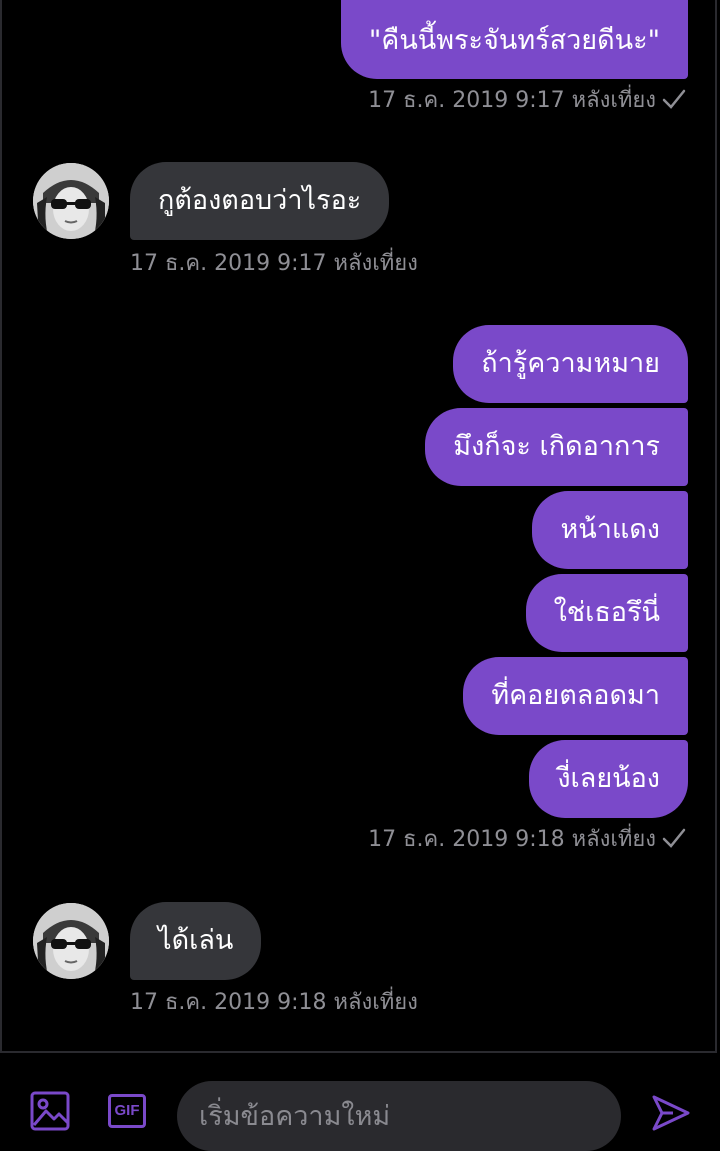 The height and width of the screenshot is (1151, 720). I want to click on message-text: "คืนนี้พระจันทร์สวยดีนะ", so click(514, 40).